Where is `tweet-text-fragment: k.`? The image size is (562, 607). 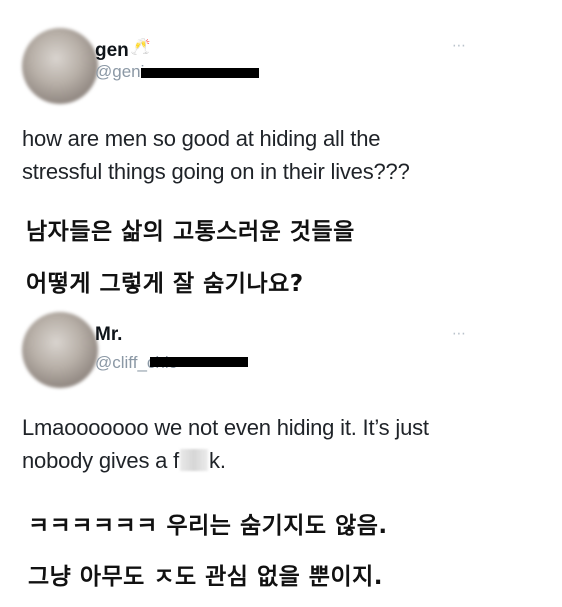
tweet-text-fragment: k. is located at coordinates (217, 460).